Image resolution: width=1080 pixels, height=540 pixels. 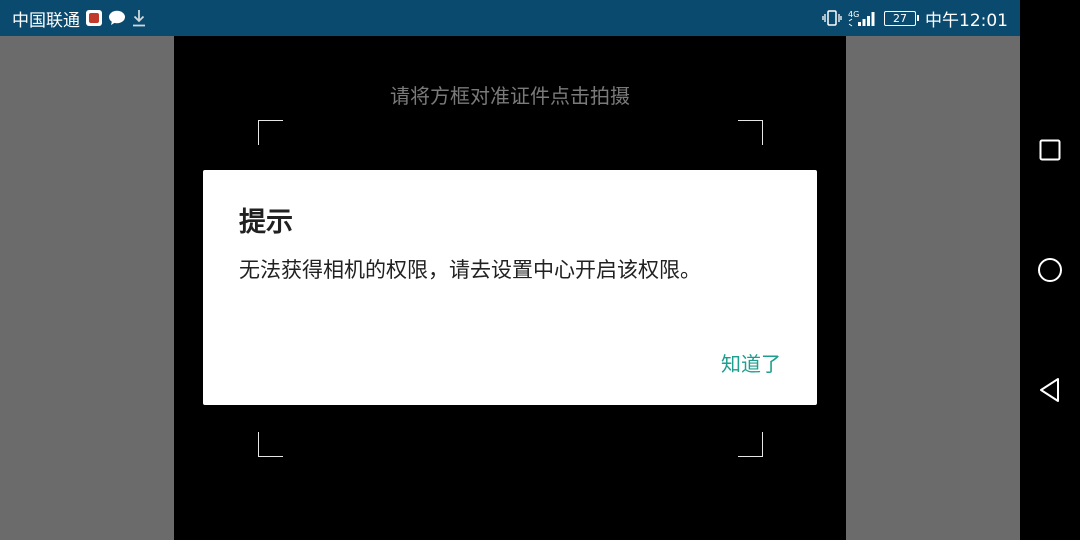 I want to click on status-right: 4G 27 中午12:01, so click(x=915, y=18).